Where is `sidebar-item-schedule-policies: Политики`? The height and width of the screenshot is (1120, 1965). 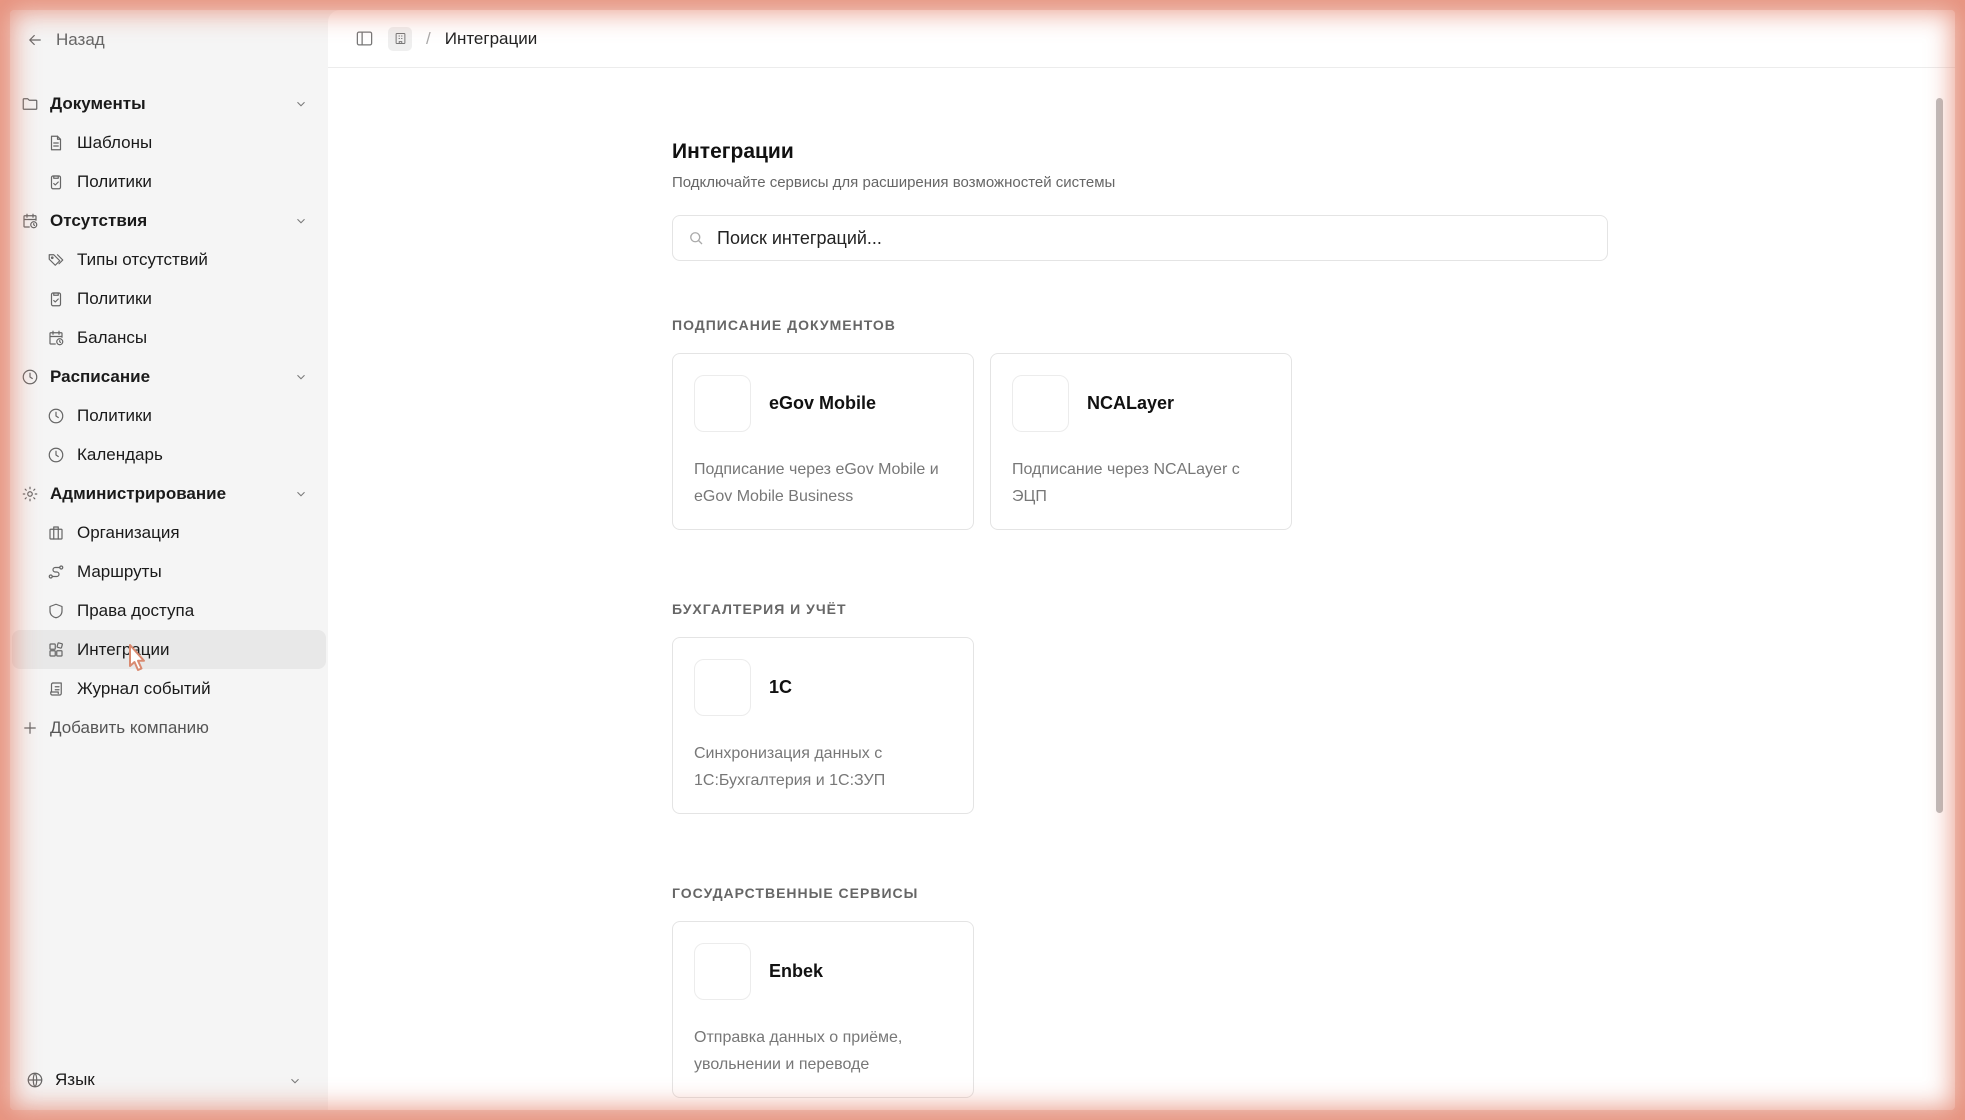
sidebar-item-schedule-policies: Политики is located at coordinates (169, 415).